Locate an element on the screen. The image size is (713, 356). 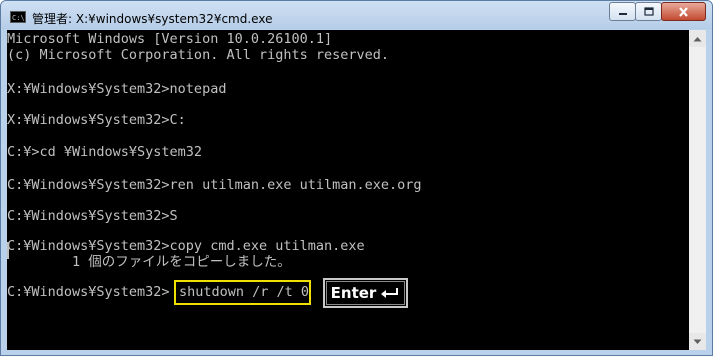
scroll-track is located at coordinates (697, 190).